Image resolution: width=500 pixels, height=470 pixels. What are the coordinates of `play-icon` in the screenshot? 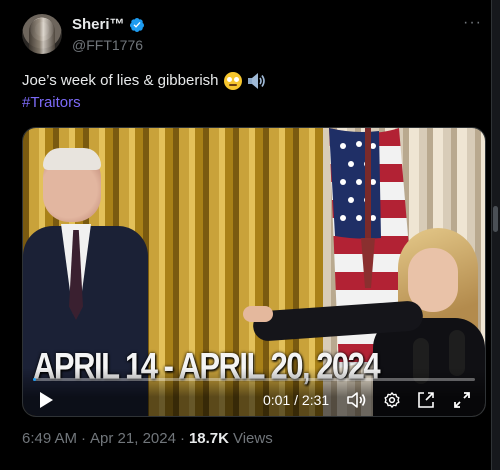 It's located at (46, 400).